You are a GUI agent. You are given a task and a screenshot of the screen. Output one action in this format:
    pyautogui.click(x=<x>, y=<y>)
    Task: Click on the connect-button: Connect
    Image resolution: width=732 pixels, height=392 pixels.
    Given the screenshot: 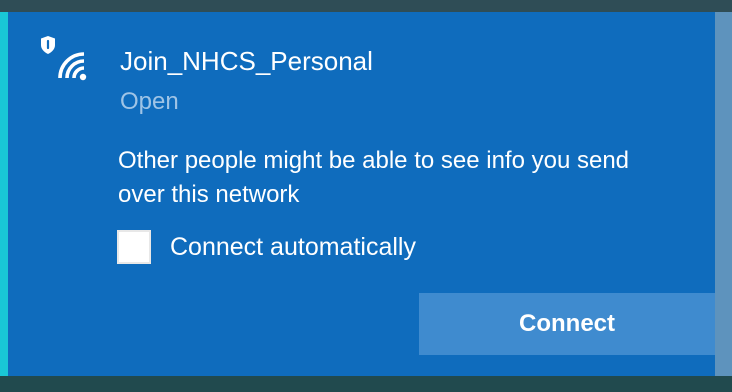 What is the action you would take?
    pyautogui.click(x=567, y=324)
    